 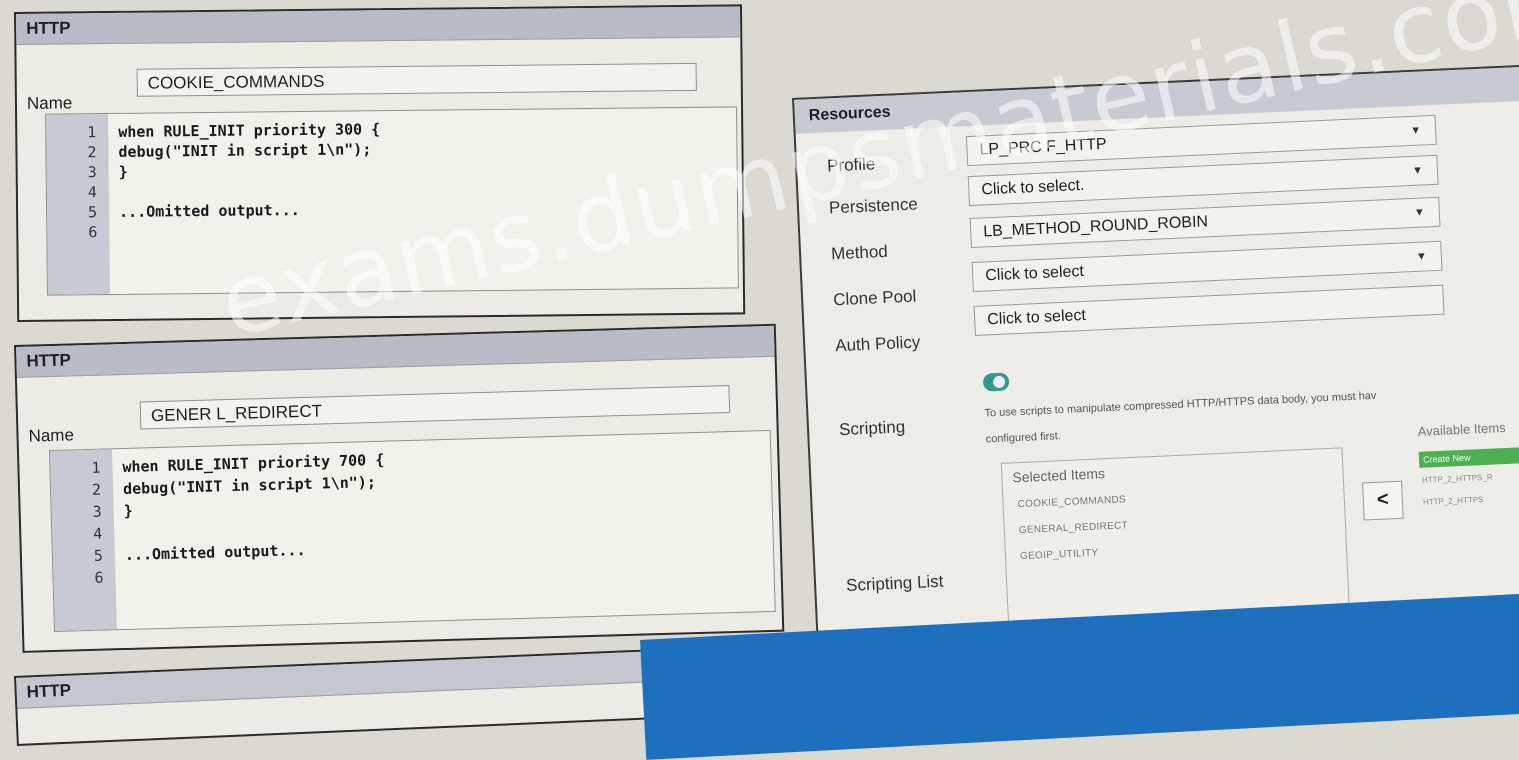 What do you see at coordinates (1059, 475) in the screenshot?
I see `selected-items-title: Selected Items` at bounding box center [1059, 475].